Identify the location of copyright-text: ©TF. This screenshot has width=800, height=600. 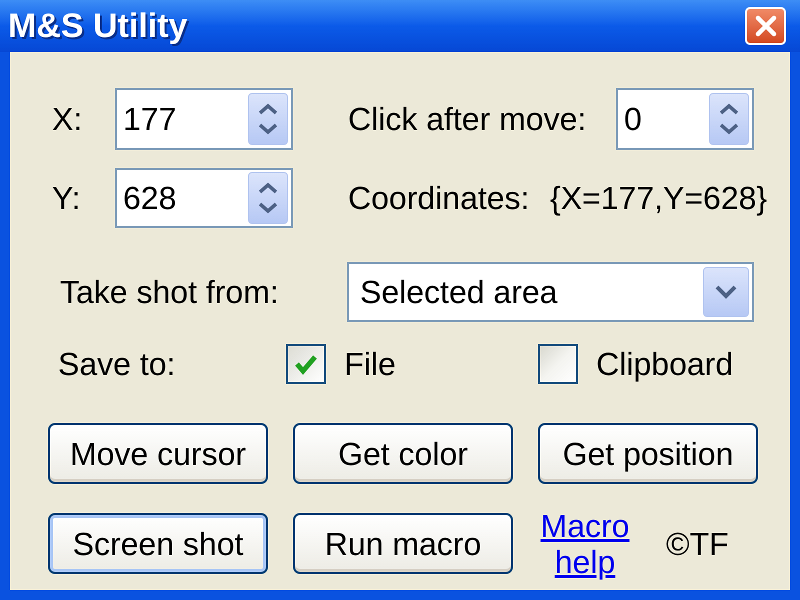
(697, 544).